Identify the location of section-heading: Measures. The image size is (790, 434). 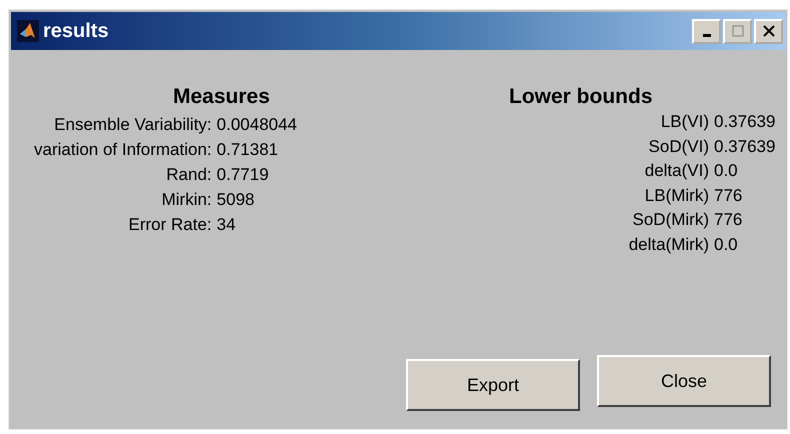
(221, 97).